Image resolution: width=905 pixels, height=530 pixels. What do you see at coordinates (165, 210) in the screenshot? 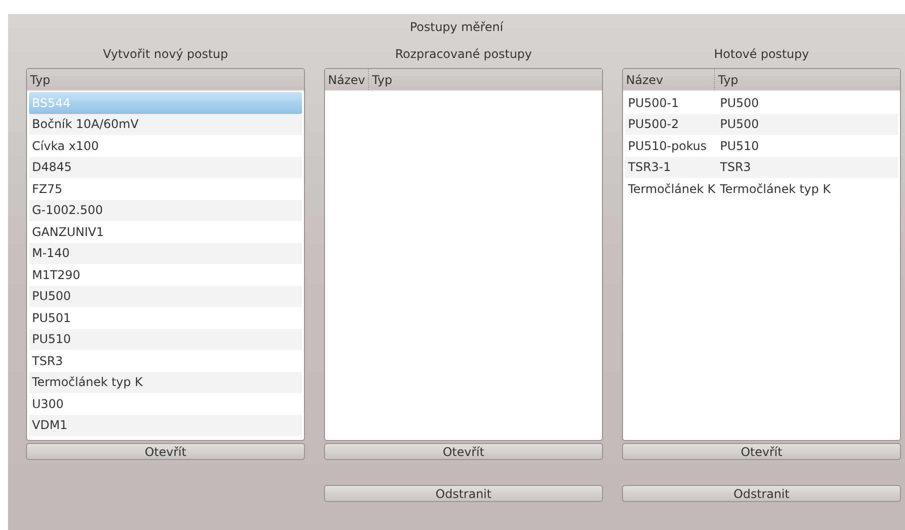
I see `list-row: G-1002.500` at bounding box center [165, 210].